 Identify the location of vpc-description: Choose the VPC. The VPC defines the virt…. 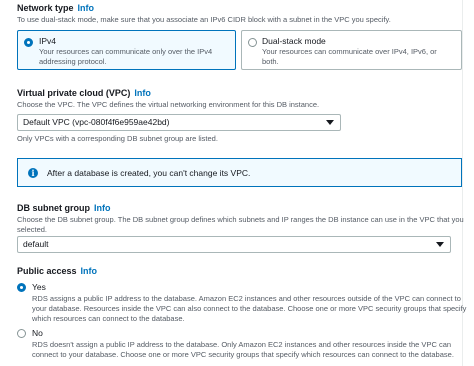
(168, 104).